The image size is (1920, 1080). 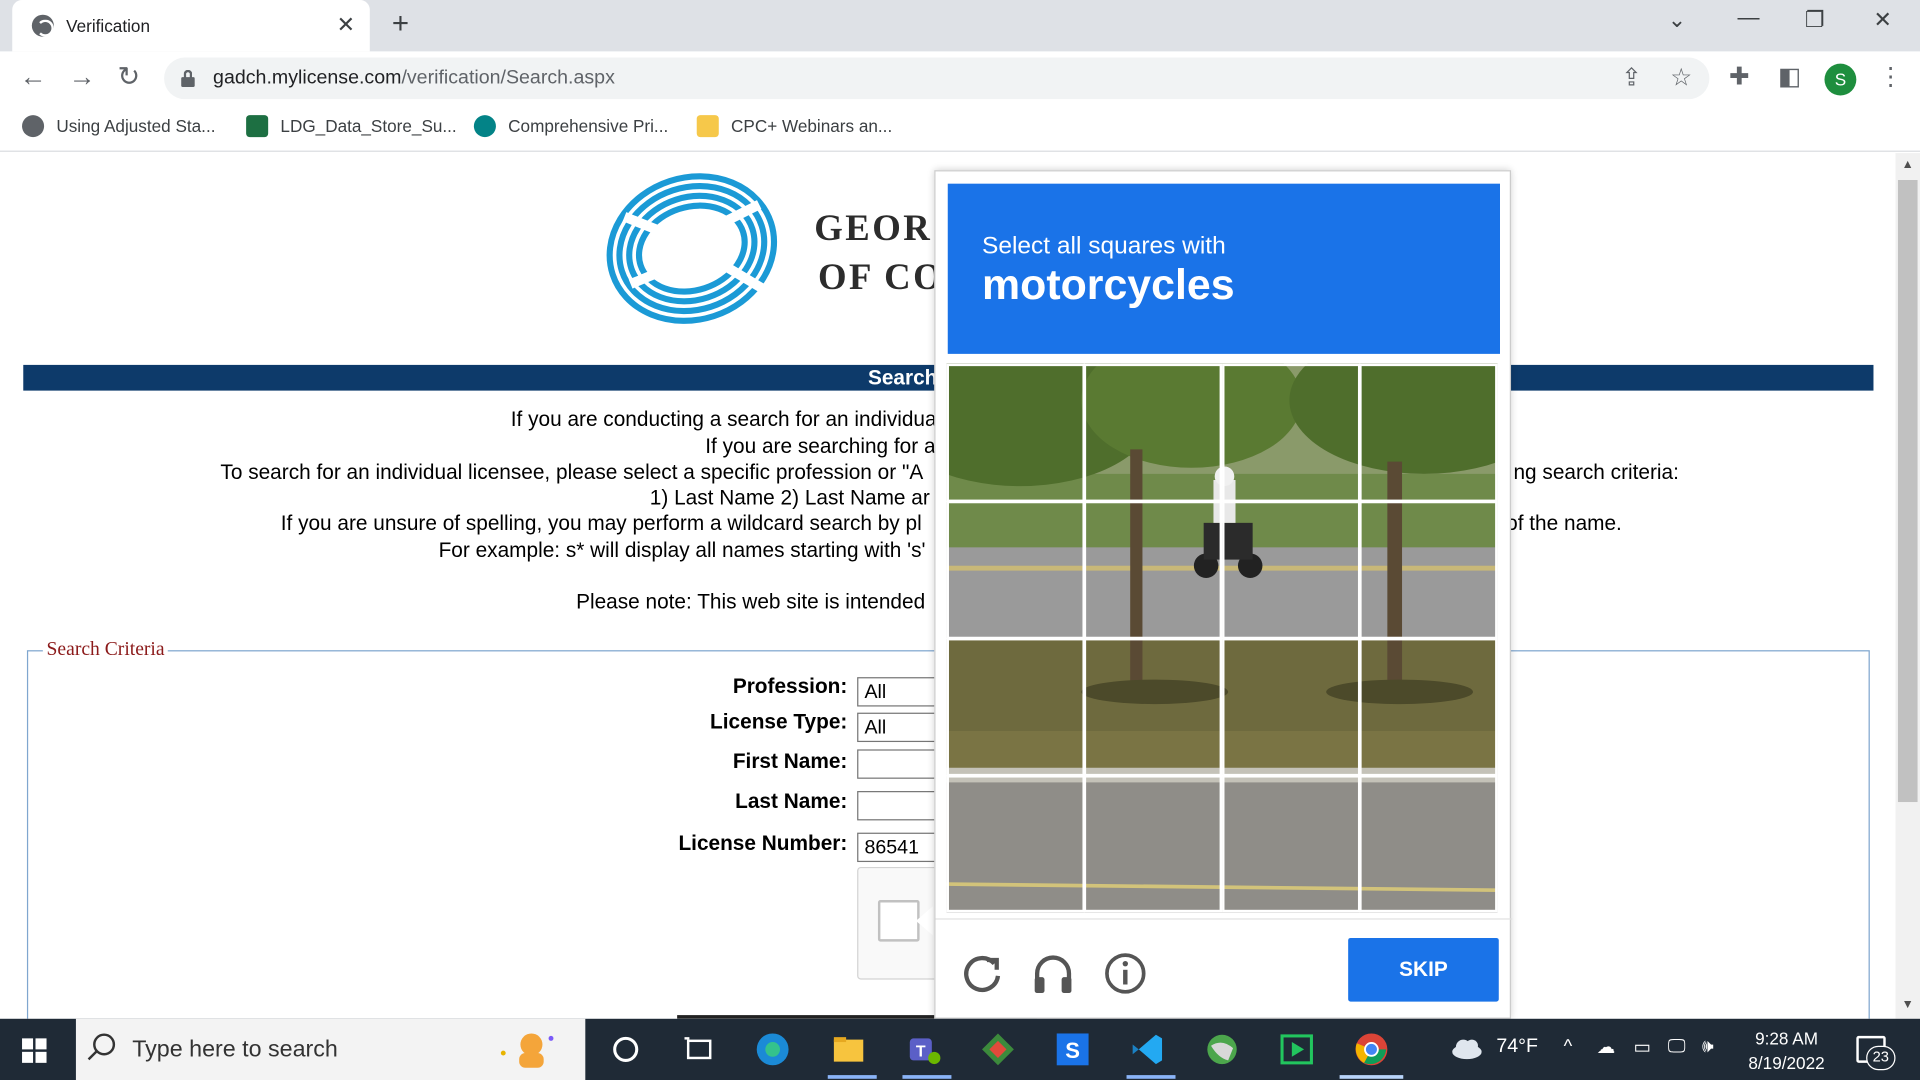 What do you see at coordinates (790, 686) in the screenshot?
I see `profession-label: Profession:` at bounding box center [790, 686].